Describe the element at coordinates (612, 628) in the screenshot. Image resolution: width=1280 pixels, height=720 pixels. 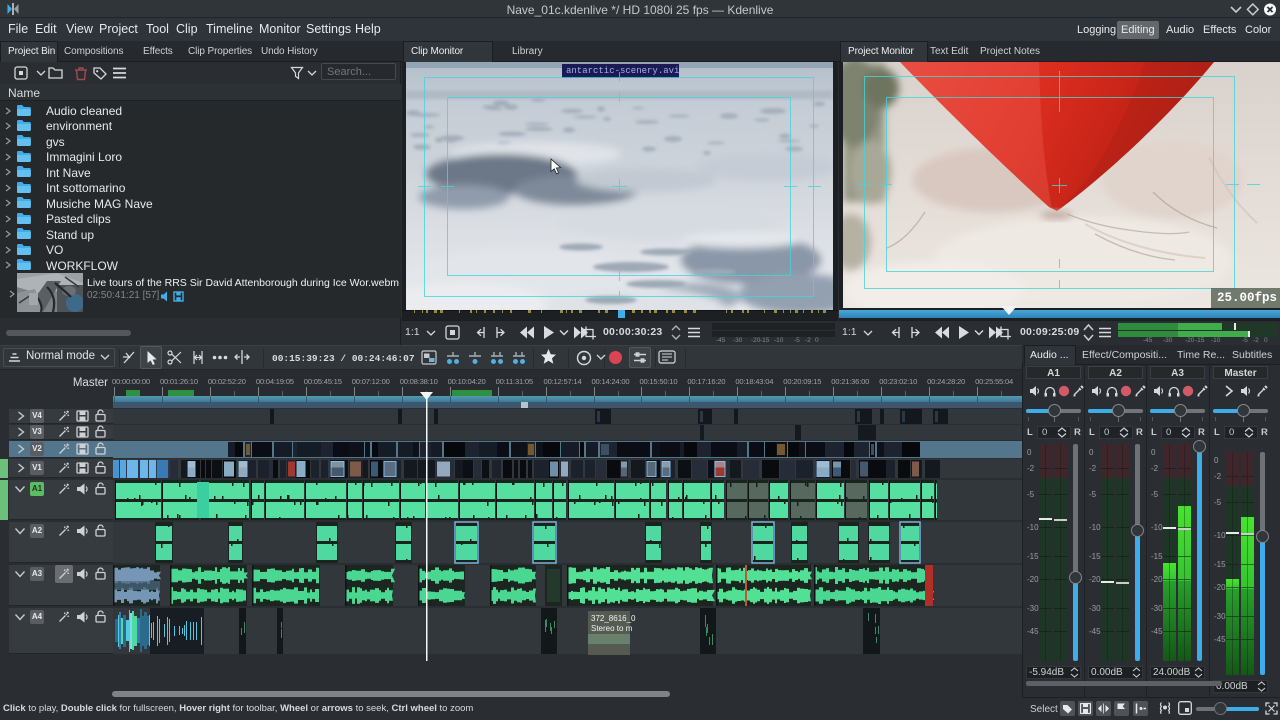
I see `svg-text: Stereo to m` at that location.